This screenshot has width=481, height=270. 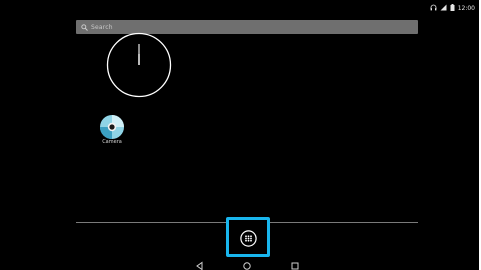 I want to click on analog-clock-widget, so click(x=139, y=65).